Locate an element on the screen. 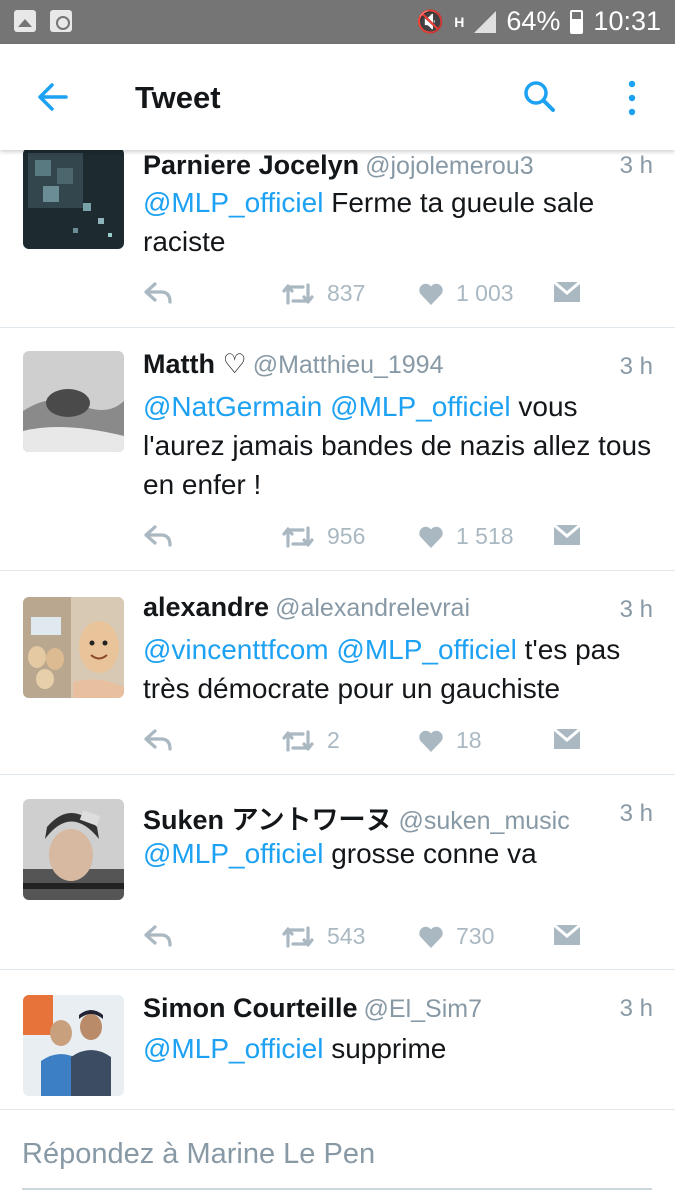 The image size is (675, 1200). clock: 10:31 is located at coordinates (627, 21).